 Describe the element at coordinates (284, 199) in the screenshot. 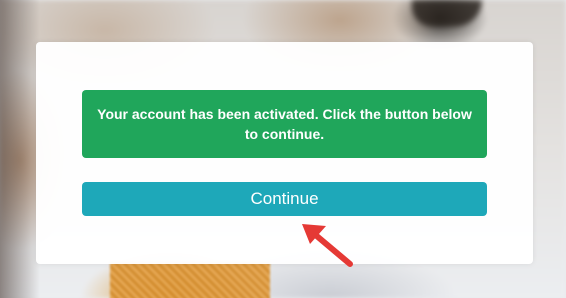

I see `continue-button: Continue` at that location.